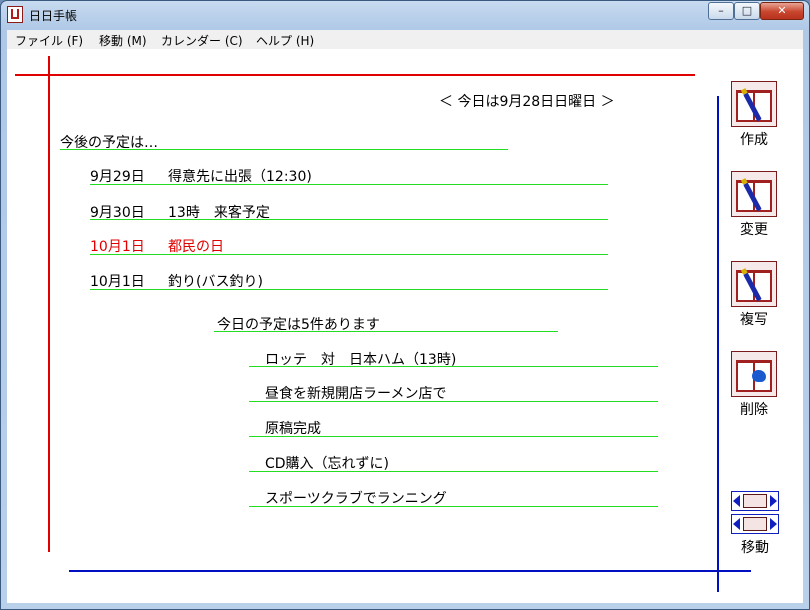 The image size is (810, 610). I want to click on copy-label: 複写, so click(754, 320).